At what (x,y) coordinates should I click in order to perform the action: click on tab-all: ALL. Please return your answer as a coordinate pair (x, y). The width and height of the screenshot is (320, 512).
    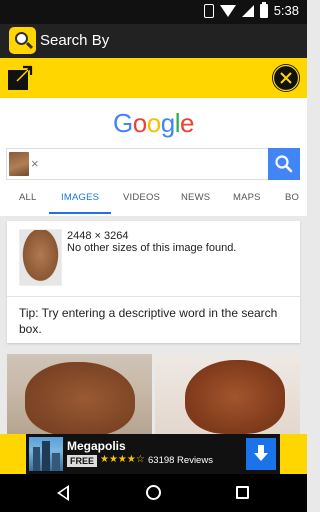
    Looking at the image, I should click on (28, 197).